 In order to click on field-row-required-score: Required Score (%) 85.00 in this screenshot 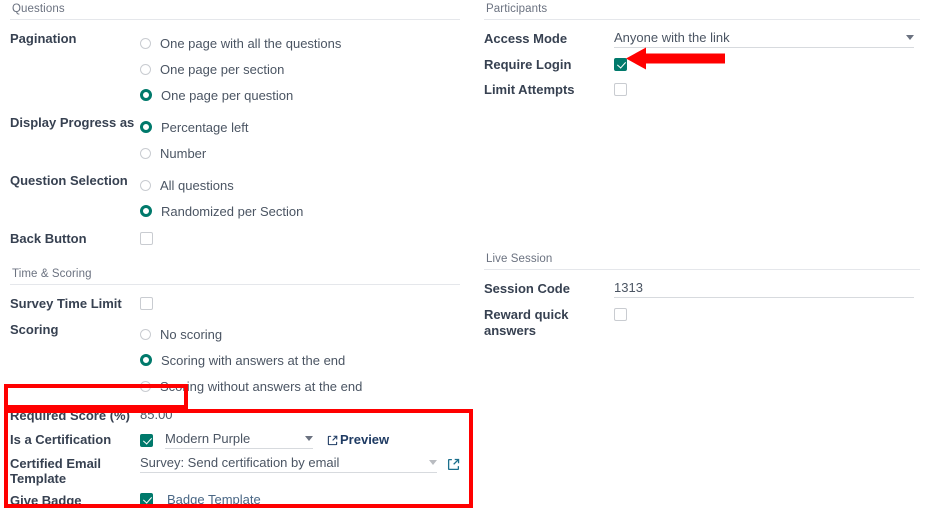, I will do `click(235, 413)`.